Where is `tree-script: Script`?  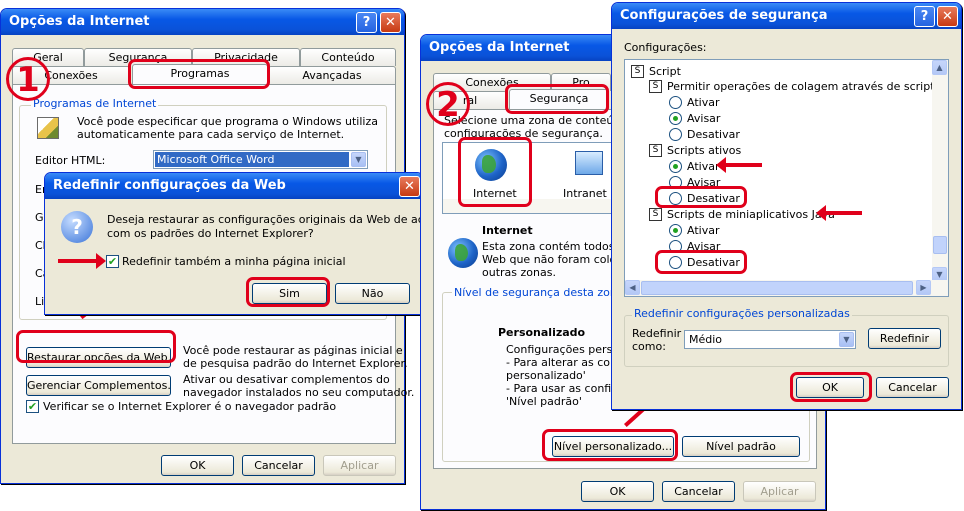 tree-script: Script is located at coordinates (665, 71).